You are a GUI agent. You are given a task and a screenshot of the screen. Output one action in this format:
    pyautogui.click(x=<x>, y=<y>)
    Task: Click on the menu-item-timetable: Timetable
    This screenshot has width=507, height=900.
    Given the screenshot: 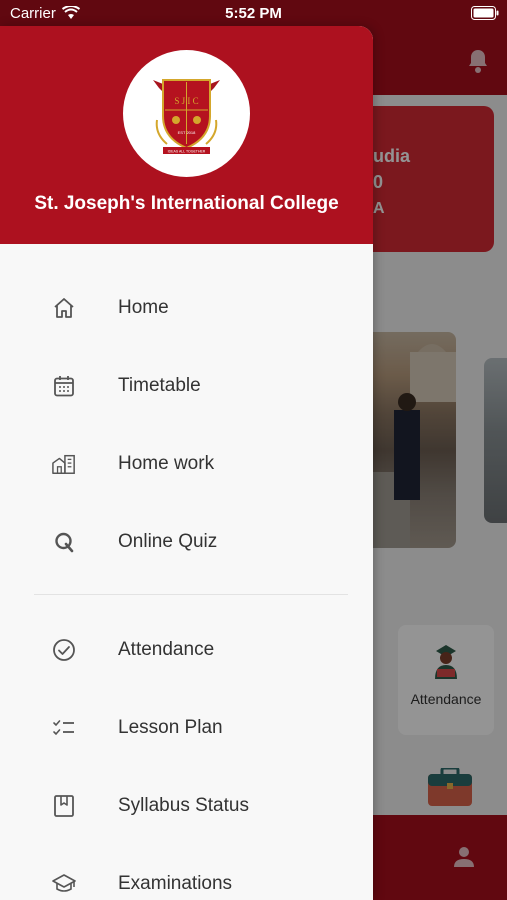 What is the action you would take?
    pyautogui.click(x=186, y=386)
    